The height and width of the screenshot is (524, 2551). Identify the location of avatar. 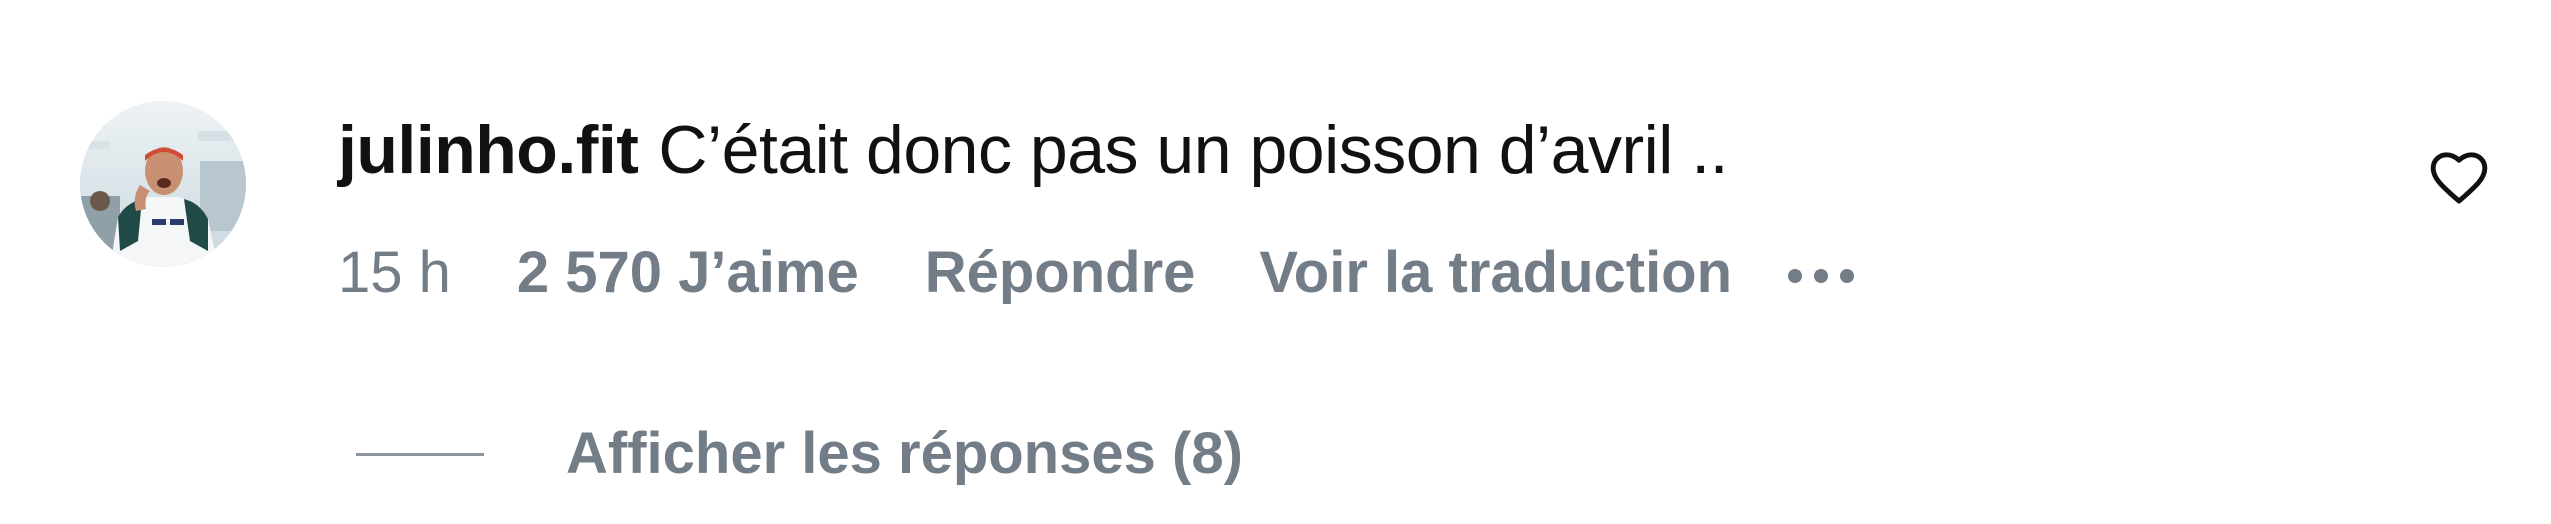
(163, 184).